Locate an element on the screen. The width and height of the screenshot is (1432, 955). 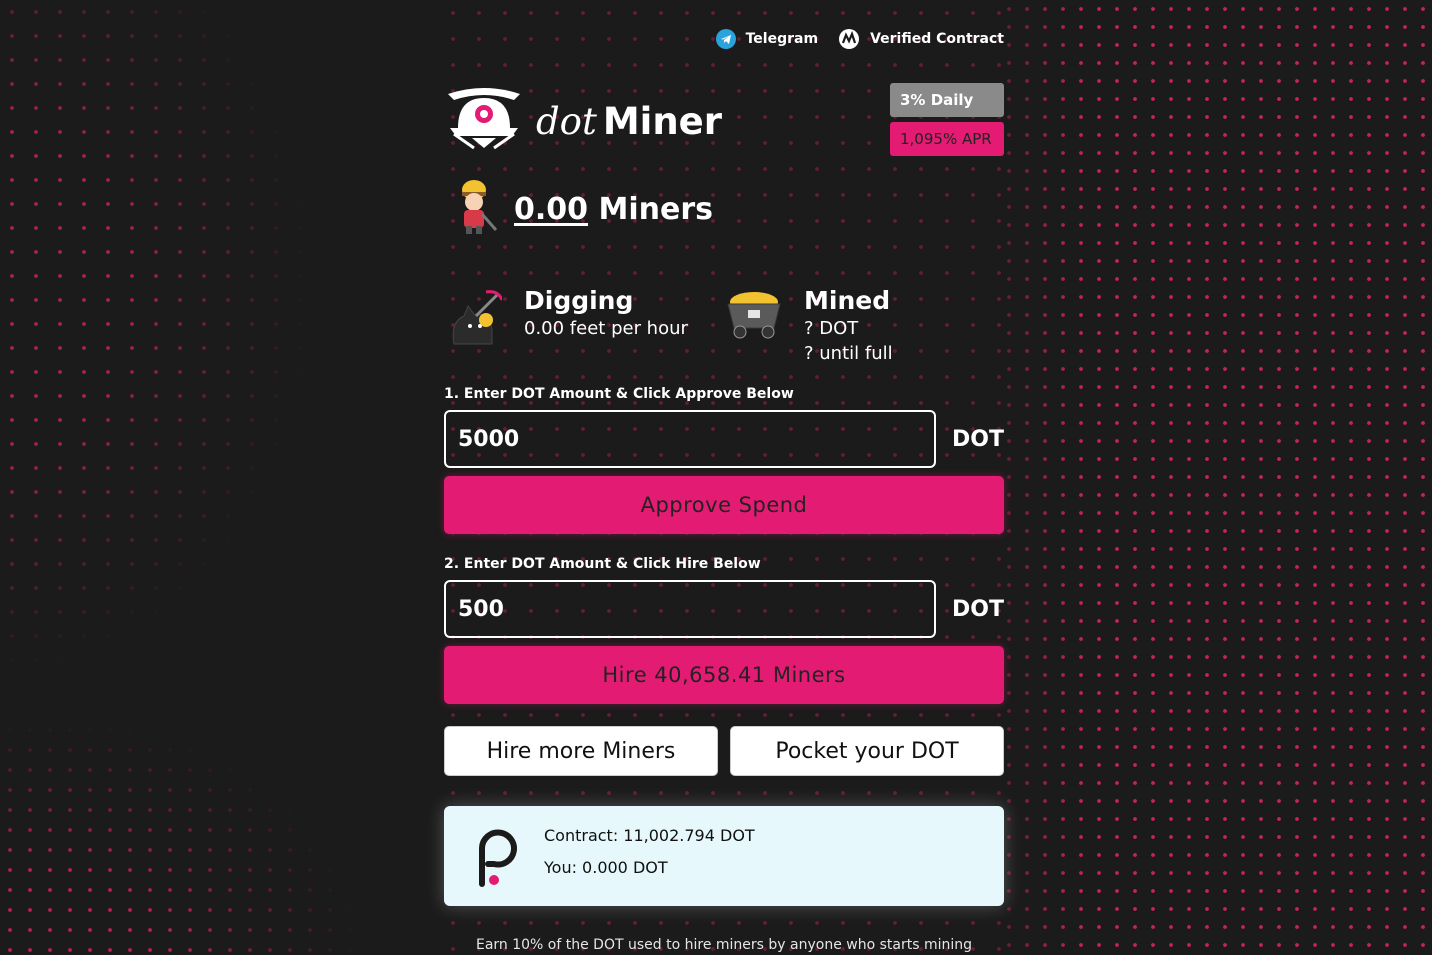
telegram-icon is located at coordinates (725, 39).